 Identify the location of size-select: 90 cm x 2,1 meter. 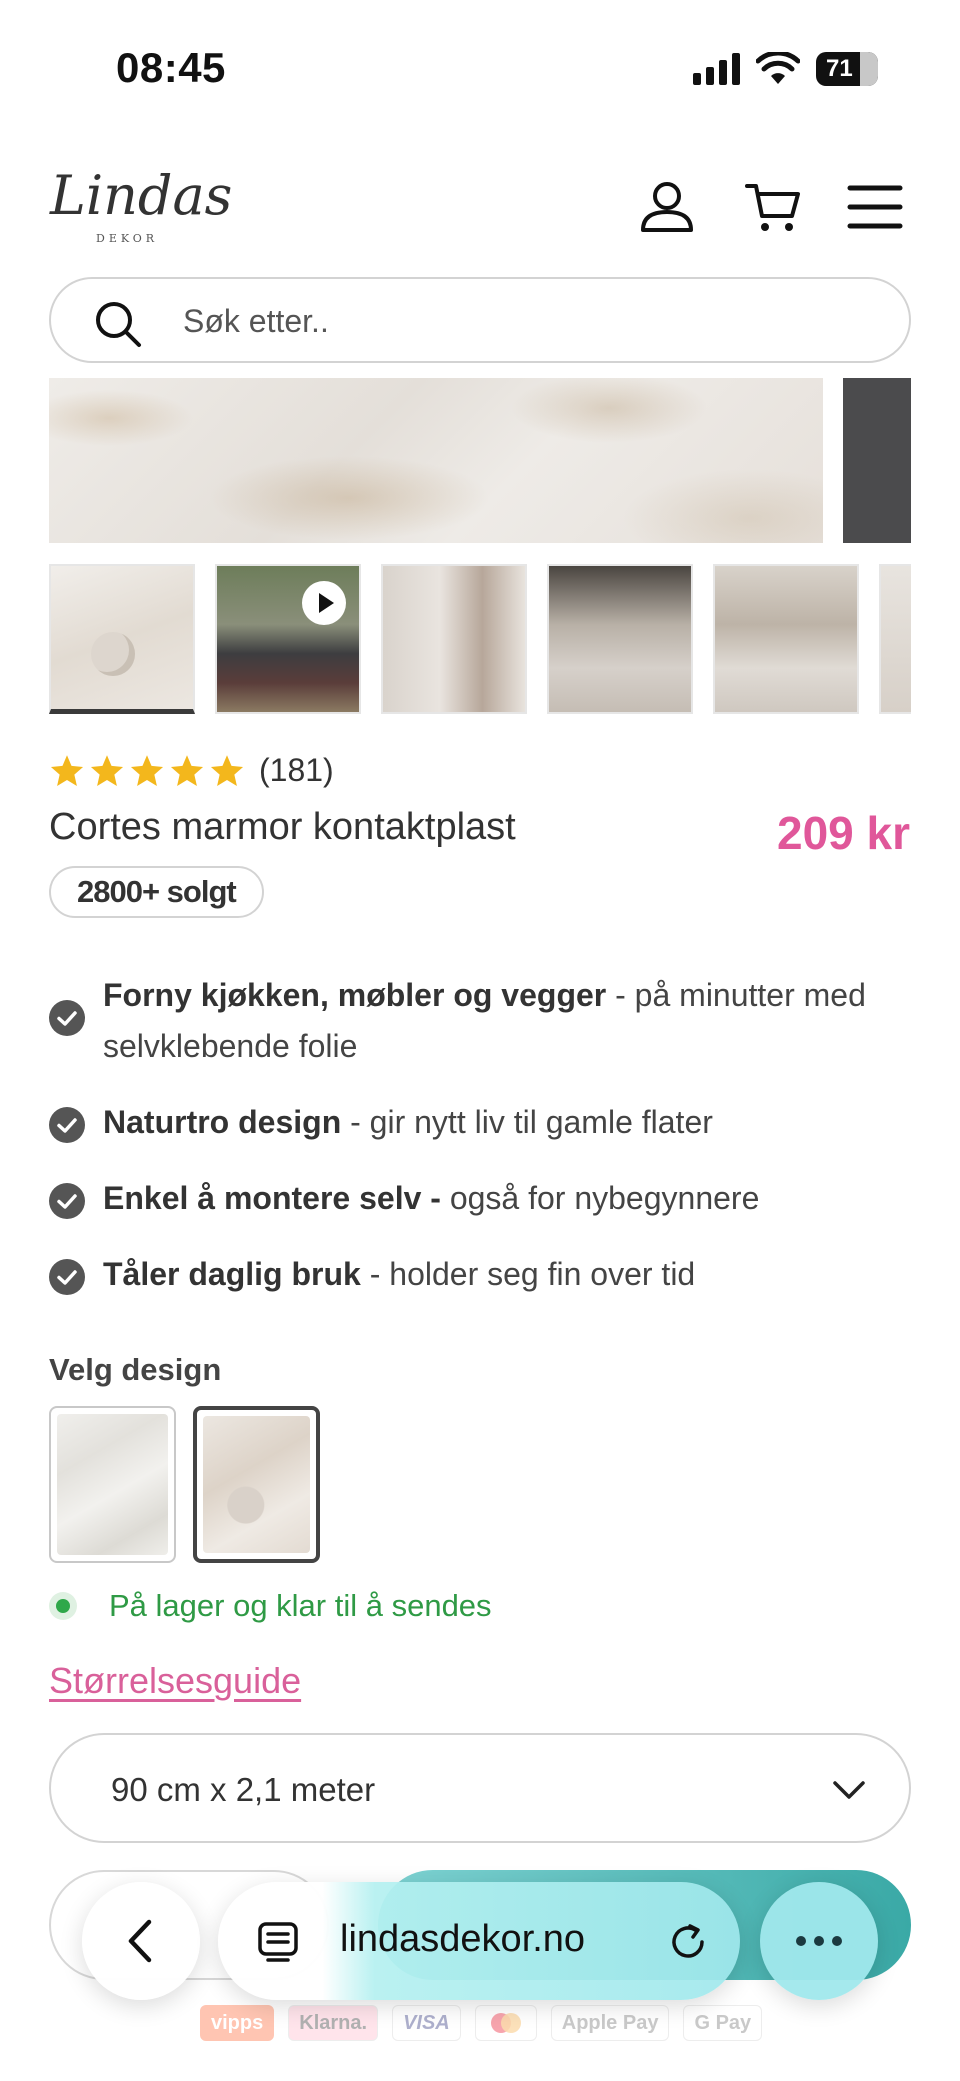
(480, 1788).